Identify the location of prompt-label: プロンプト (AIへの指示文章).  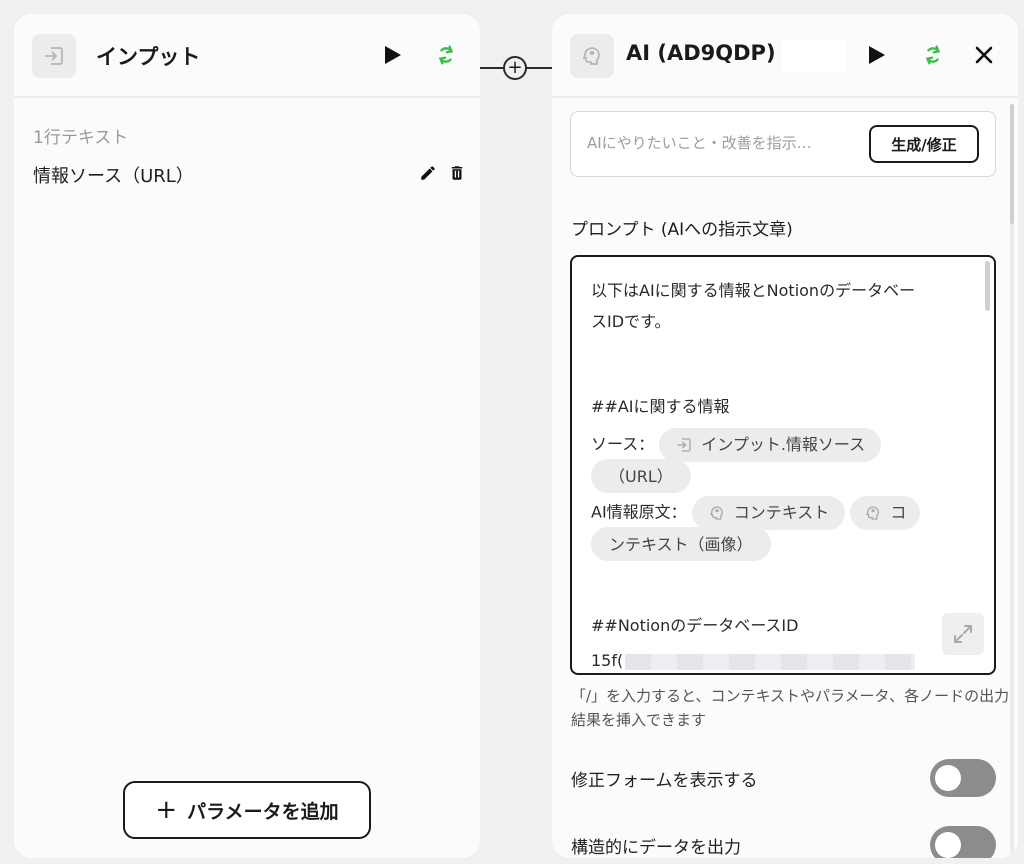
(682, 230).